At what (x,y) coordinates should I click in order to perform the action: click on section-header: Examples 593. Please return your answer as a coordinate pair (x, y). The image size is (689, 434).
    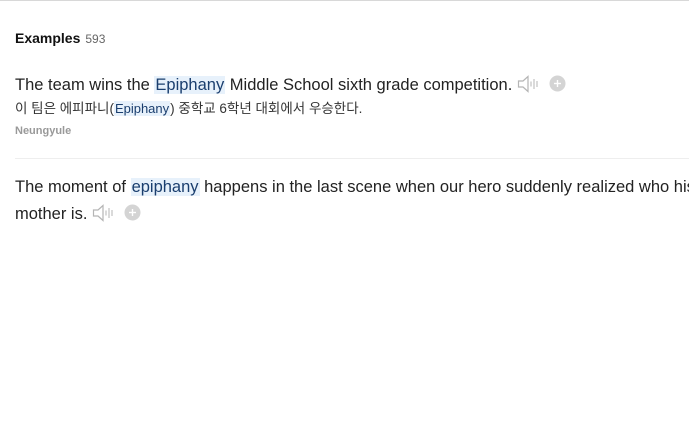
    Looking at the image, I should click on (60, 38).